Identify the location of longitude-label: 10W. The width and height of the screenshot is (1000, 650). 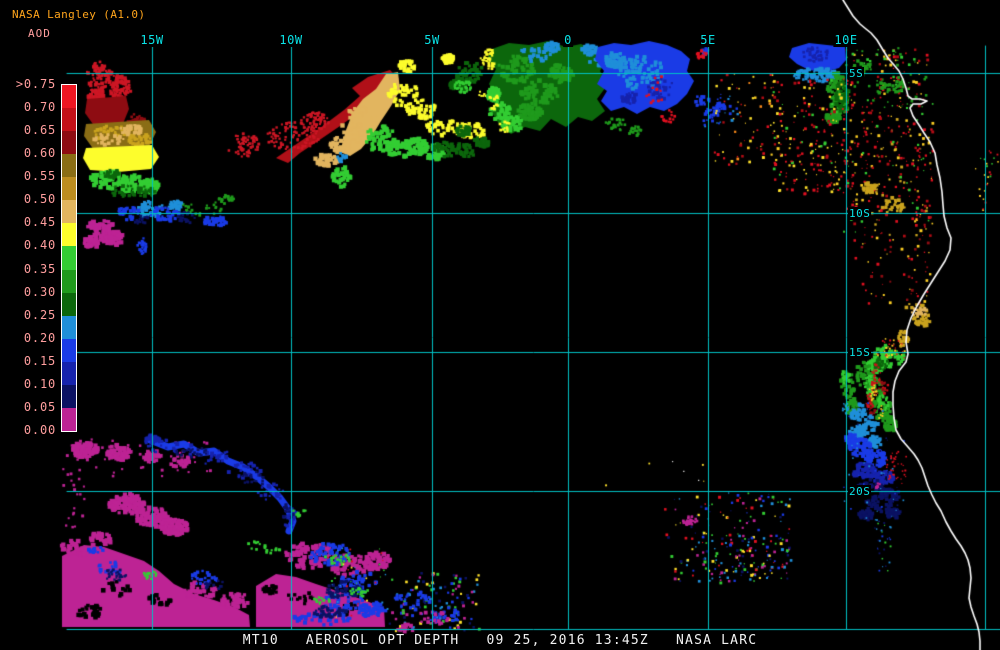
(291, 40).